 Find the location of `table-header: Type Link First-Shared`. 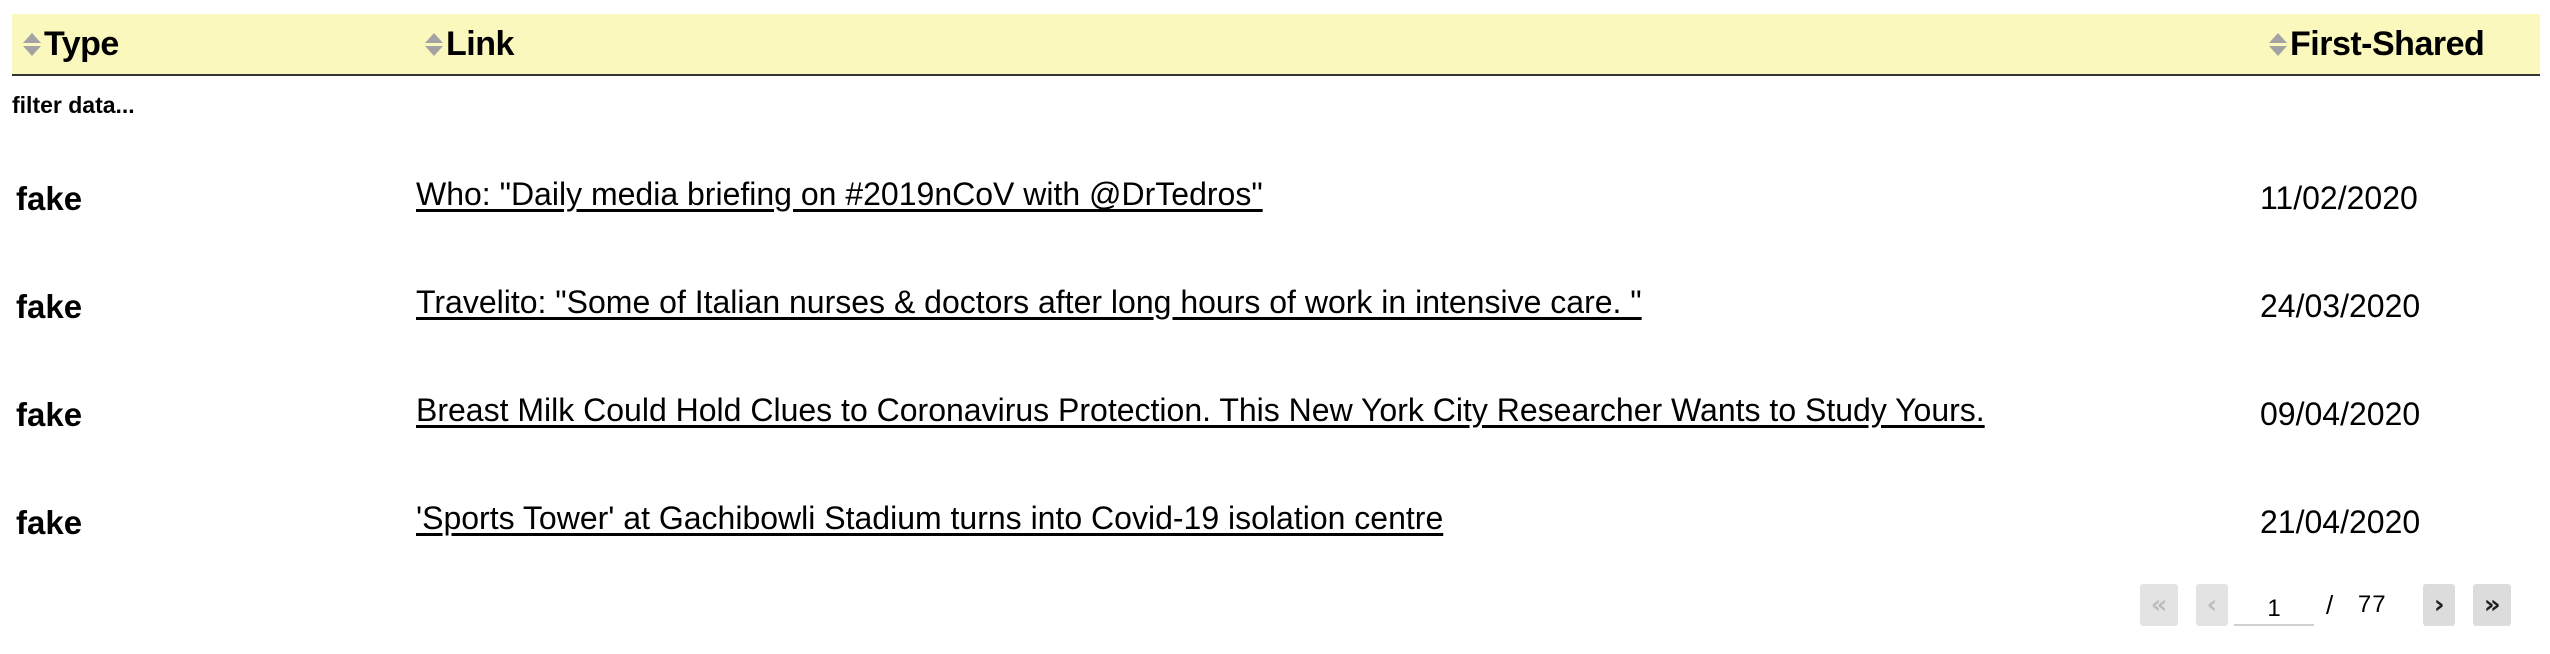

table-header: Type Link First-Shared is located at coordinates (1276, 45).